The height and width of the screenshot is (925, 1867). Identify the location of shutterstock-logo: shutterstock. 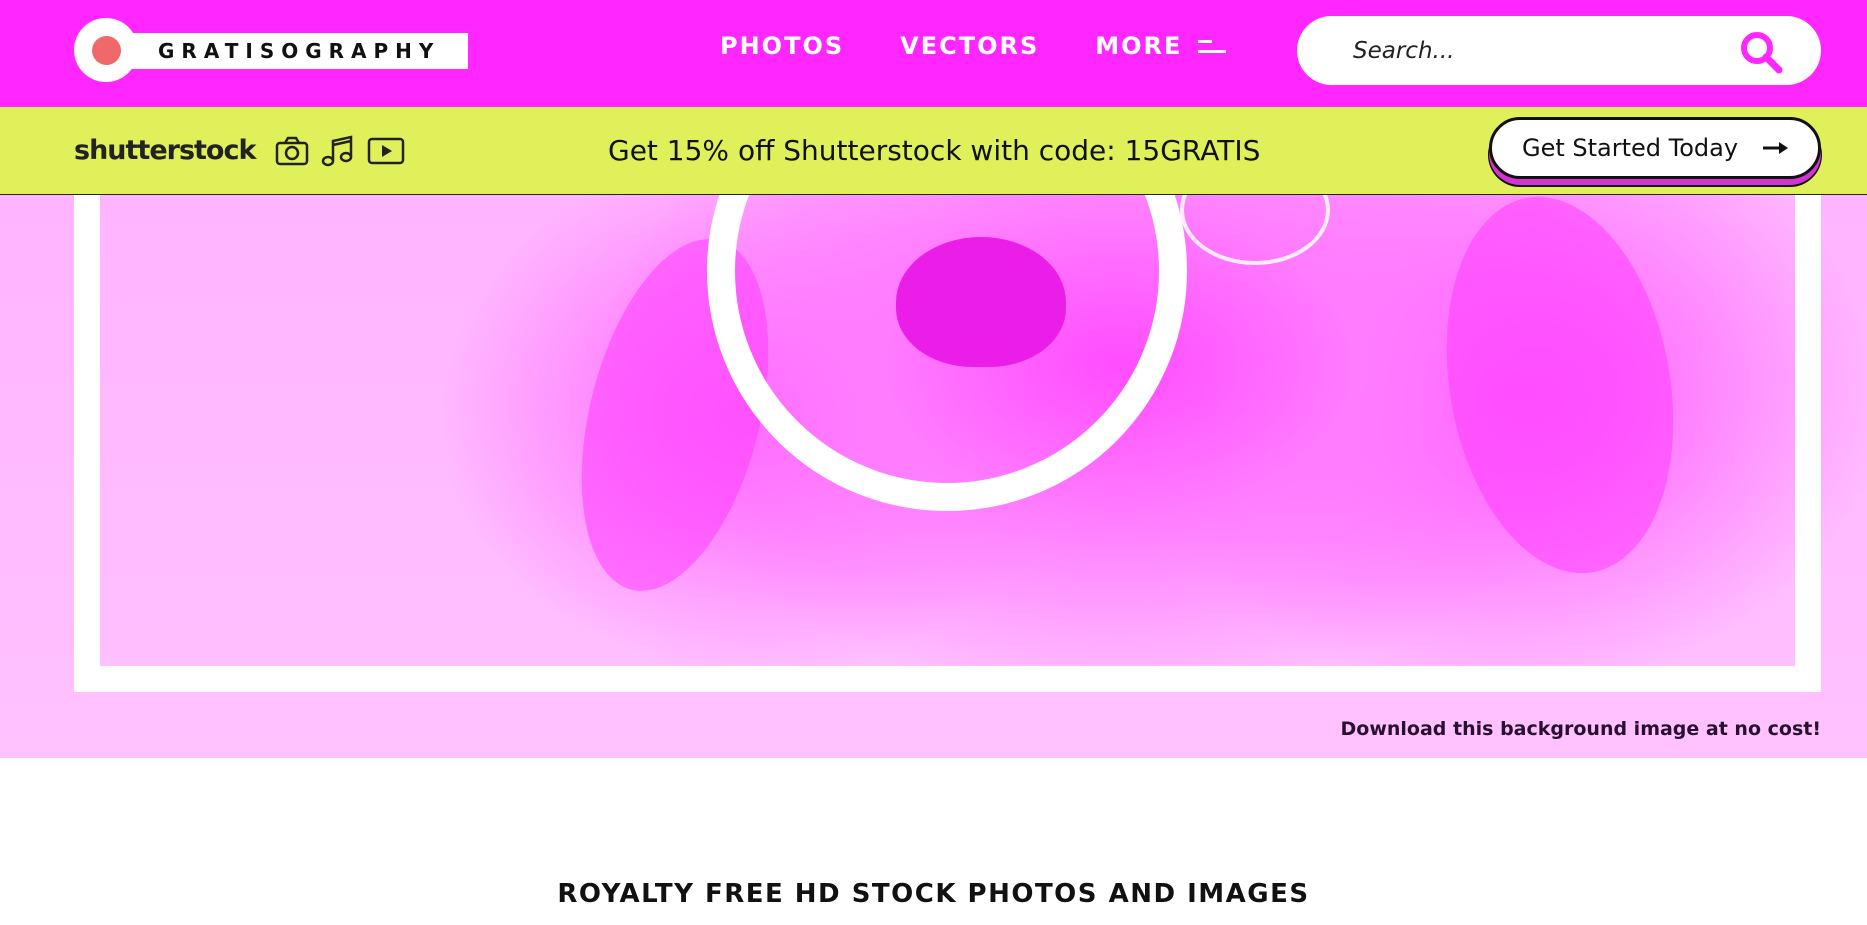
(165, 150).